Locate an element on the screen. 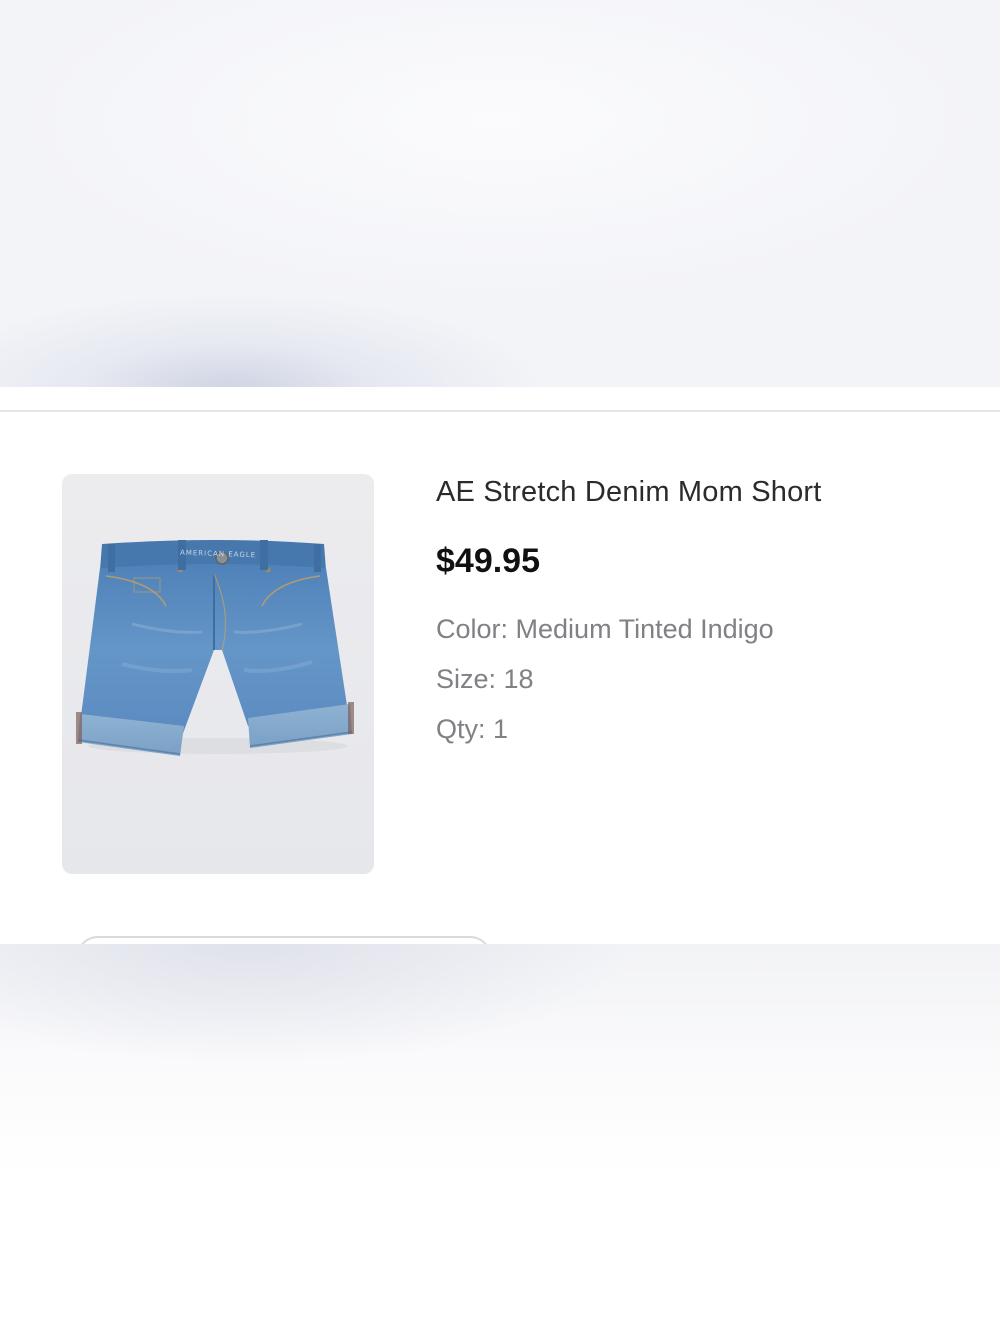 The width and height of the screenshot is (1000, 1333). product-image: AMERICAN EAGLE is located at coordinates (218, 674).